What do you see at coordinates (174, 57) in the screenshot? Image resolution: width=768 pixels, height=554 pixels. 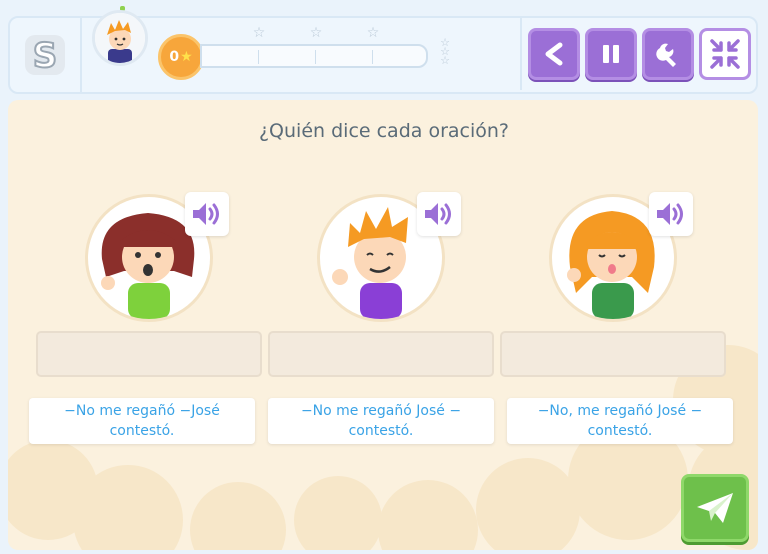 I see `score-value: 0` at bounding box center [174, 57].